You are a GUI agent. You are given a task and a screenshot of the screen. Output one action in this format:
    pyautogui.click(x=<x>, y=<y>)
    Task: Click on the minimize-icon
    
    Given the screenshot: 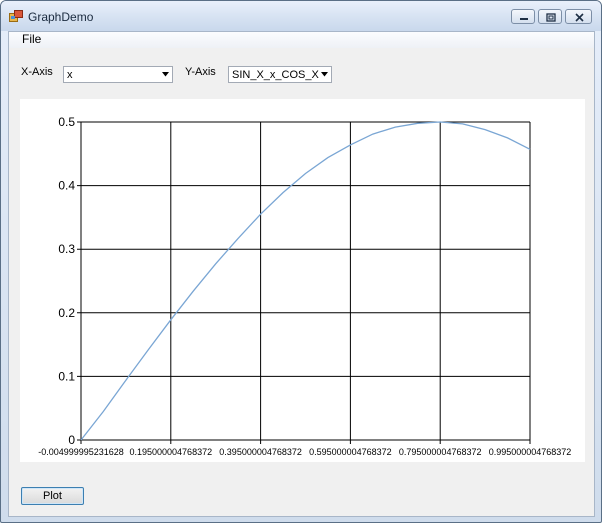 What is the action you would take?
    pyautogui.click(x=524, y=19)
    